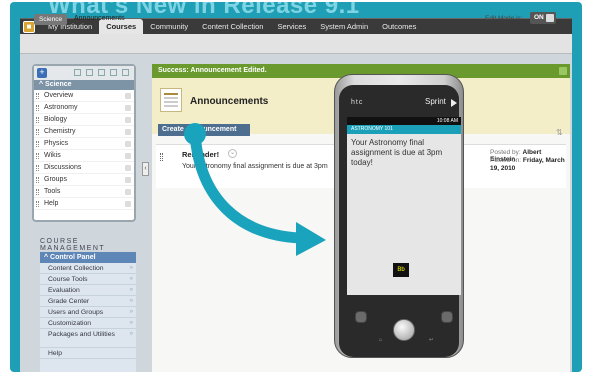  What do you see at coordinates (55, 353) in the screenshot?
I see `cp-item-label: Help` at bounding box center [55, 353].